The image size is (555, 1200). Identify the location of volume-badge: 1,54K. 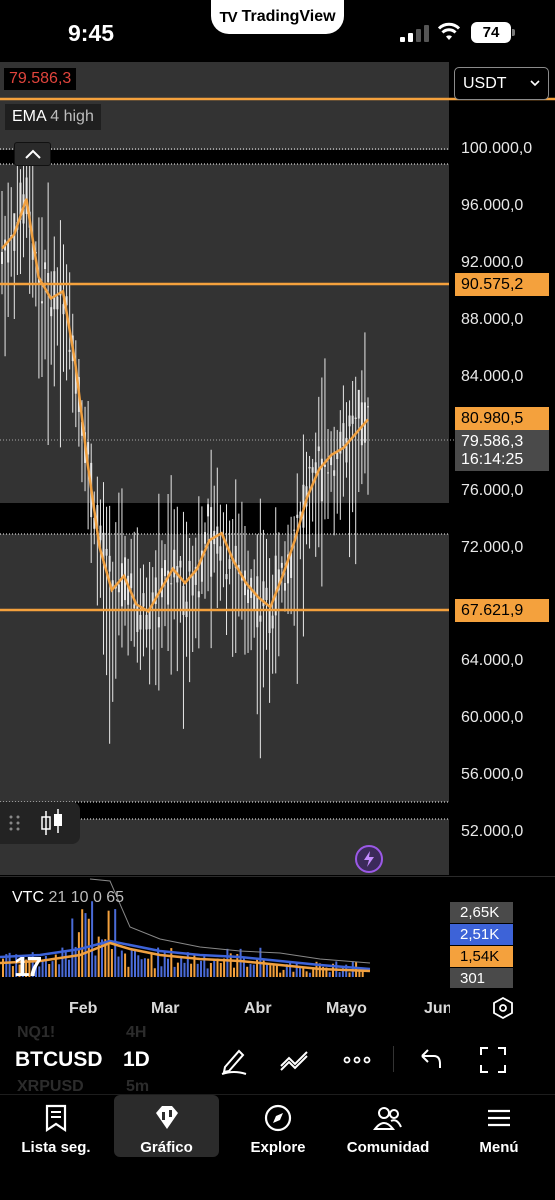
(481, 956).